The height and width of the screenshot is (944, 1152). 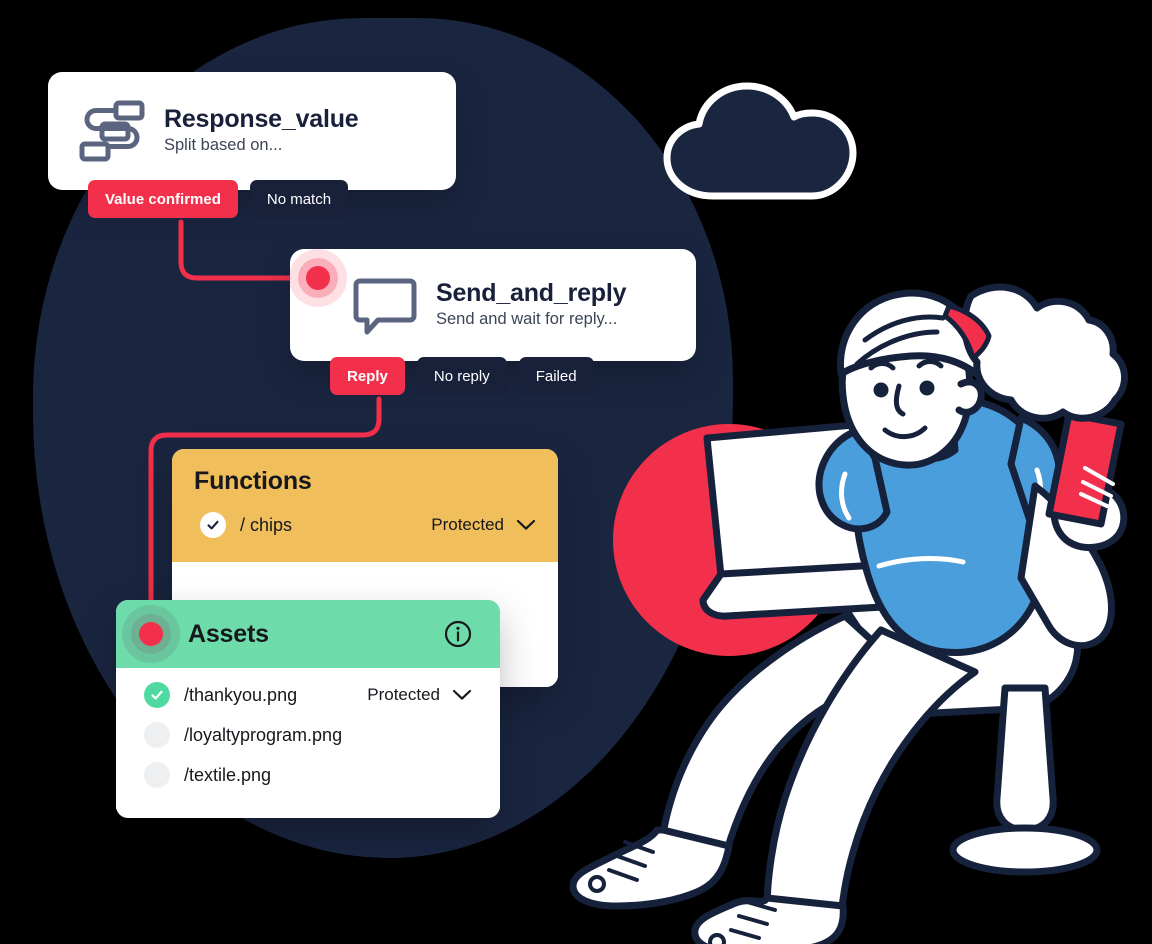 What do you see at coordinates (461, 376) in the screenshot?
I see `branch-chip-no-reply: No reply` at bounding box center [461, 376].